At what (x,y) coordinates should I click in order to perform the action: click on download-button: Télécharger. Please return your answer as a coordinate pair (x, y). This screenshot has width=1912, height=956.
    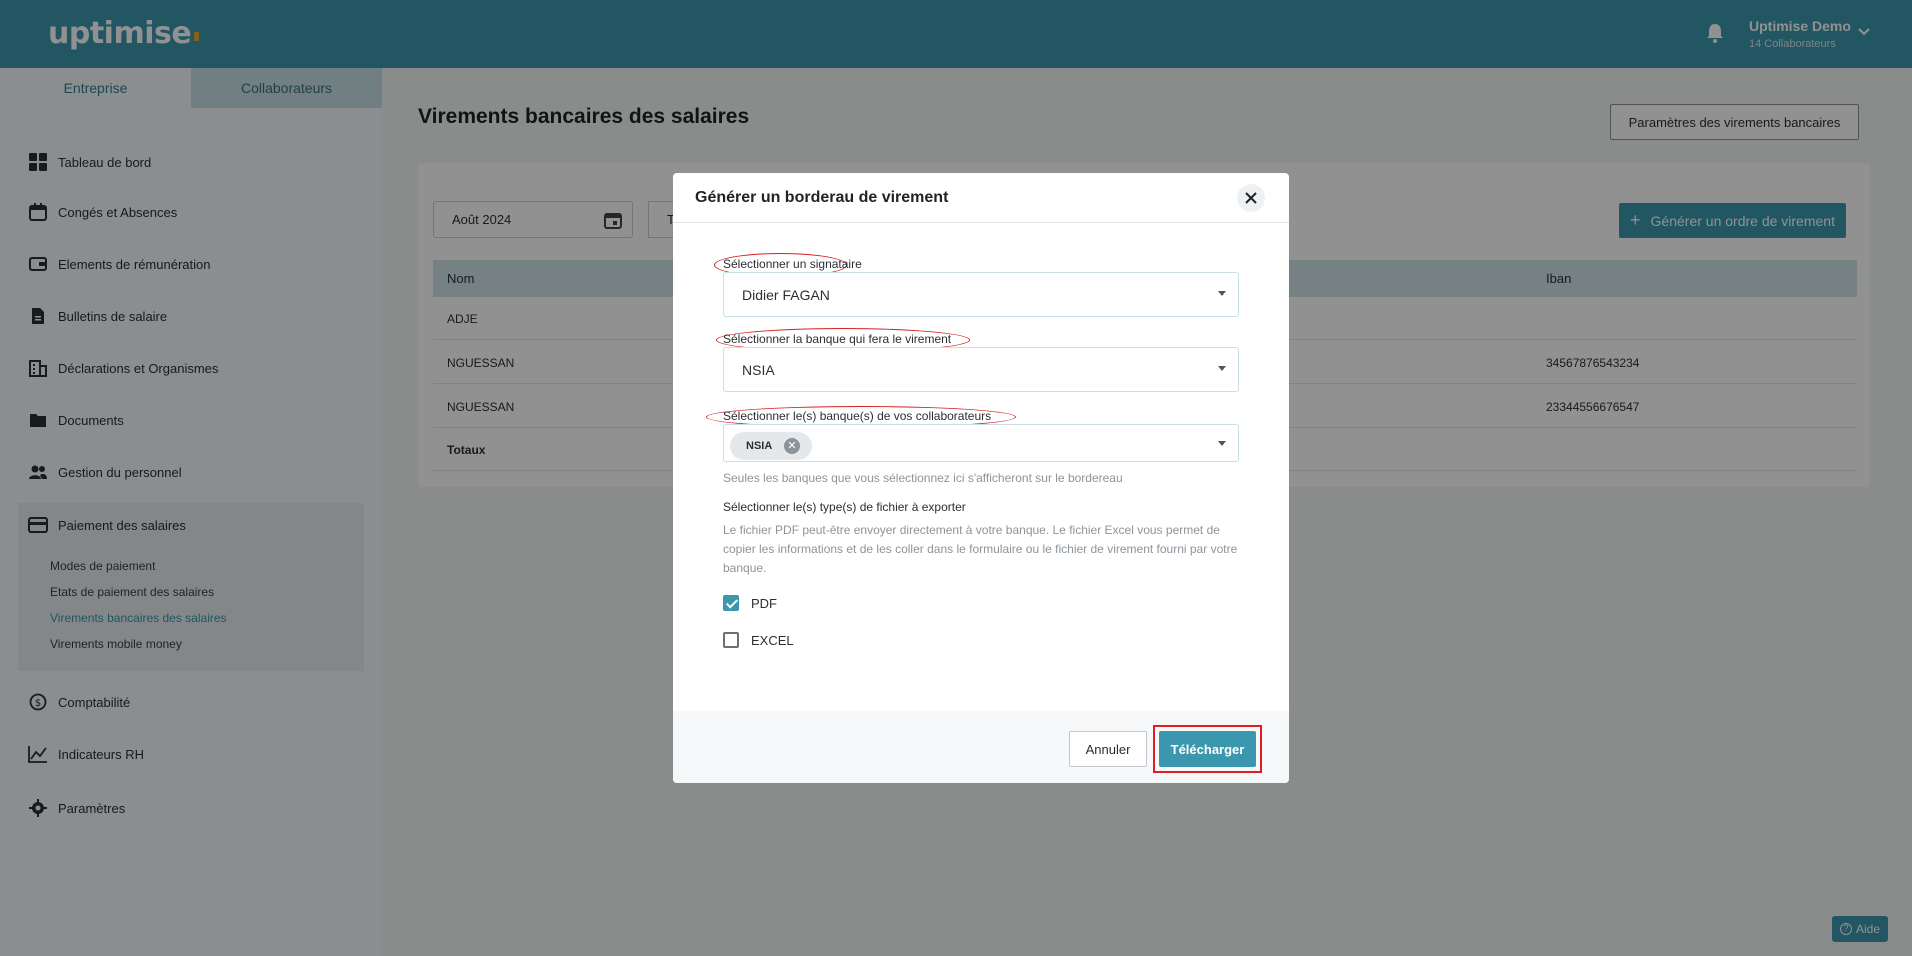
    Looking at the image, I should click on (1207, 749).